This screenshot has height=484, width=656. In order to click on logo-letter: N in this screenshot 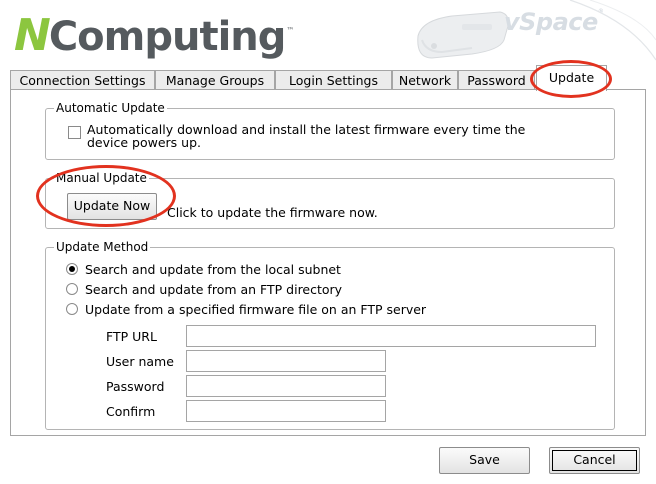, I will do `click(32, 35)`.